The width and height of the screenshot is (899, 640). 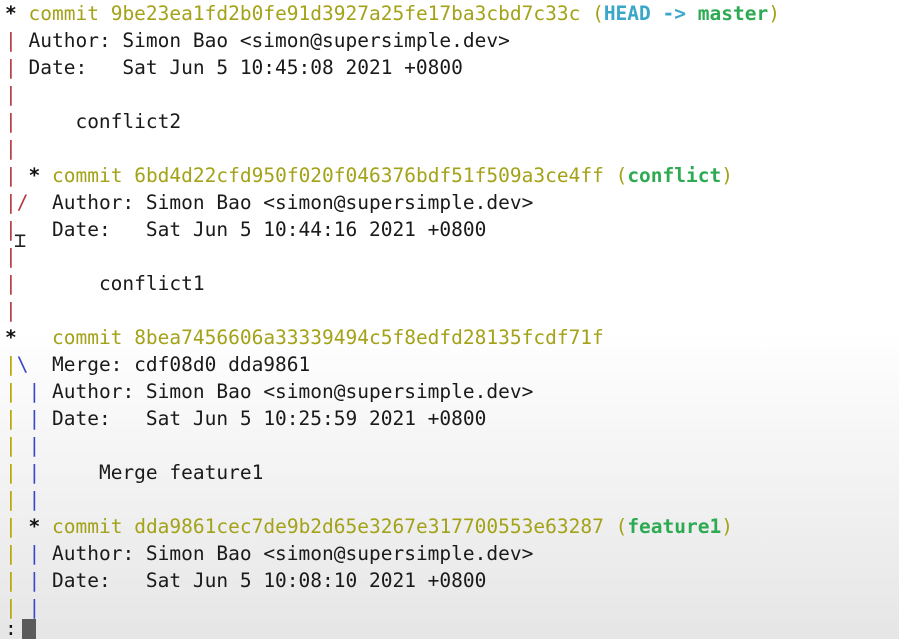 What do you see at coordinates (674, 526) in the screenshot?
I see `ref-branch: feature1` at bounding box center [674, 526].